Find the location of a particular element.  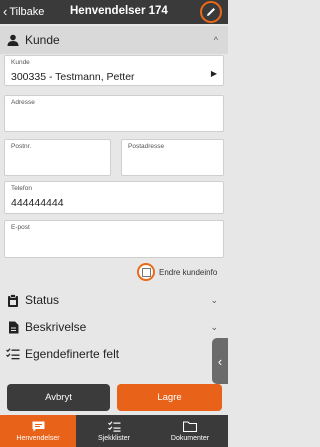

save-button: Lagre is located at coordinates (169, 397).